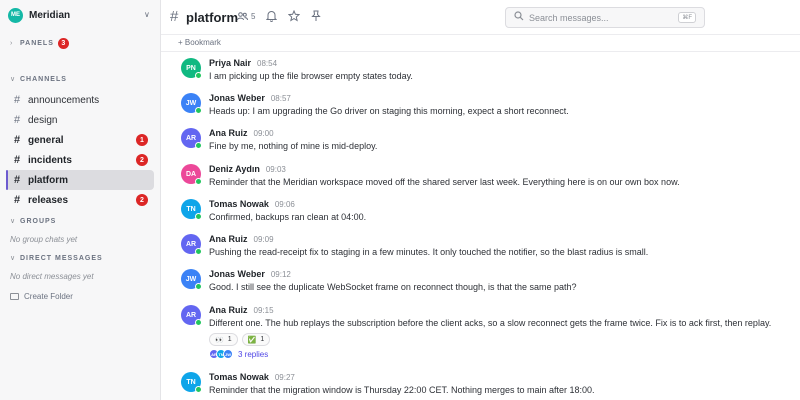 This screenshot has height=400, width=800. What do you see at coordinates (519, 17) in the screenshot?
I see `search-icon` at bounding box center [519, 17].